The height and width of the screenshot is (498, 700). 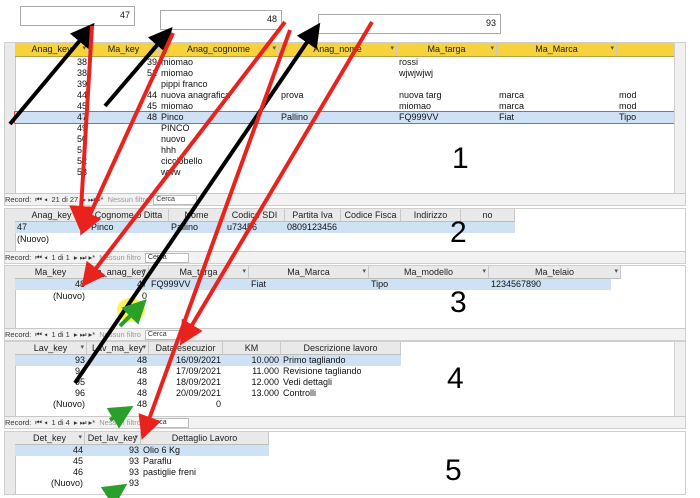 I want to click on table-cell: nuova anagrafica, so click(x=196, y=95).